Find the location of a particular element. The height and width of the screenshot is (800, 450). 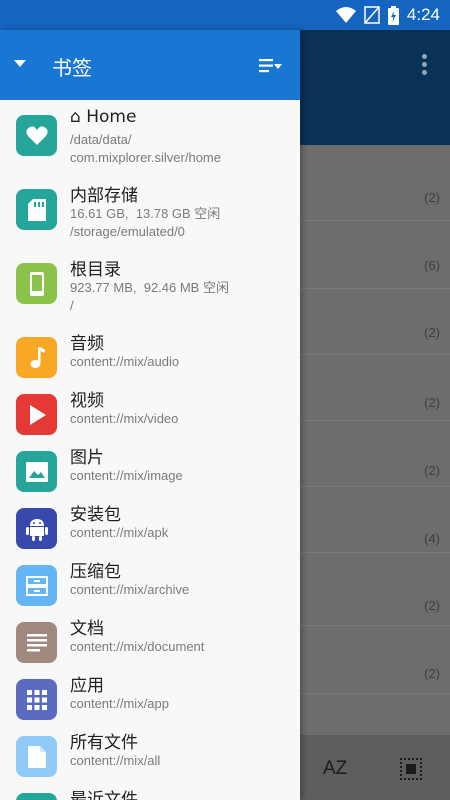

bookmark-path: content://mix/app is located at coordinates (119, 703).